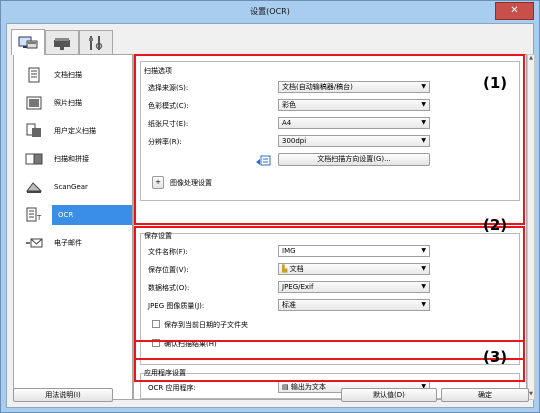 The width and height of the screenshot is (540, 413). What do you see at coordinates (71, 187) in the screenshot?
I see `sidebar-item-label: ScanGear` at bounding box center [71, 187].